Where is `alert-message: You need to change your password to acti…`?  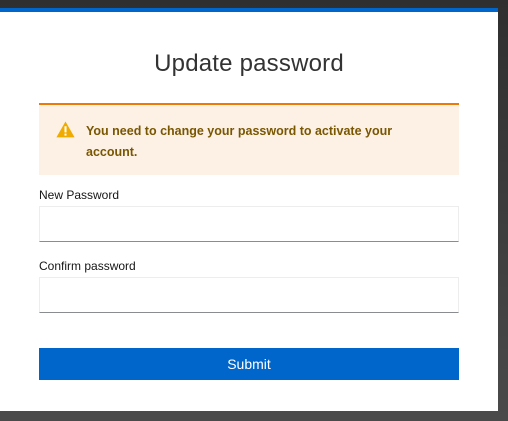
alert-message: You need to change your password to acti… is located at coordinates (239, 141).